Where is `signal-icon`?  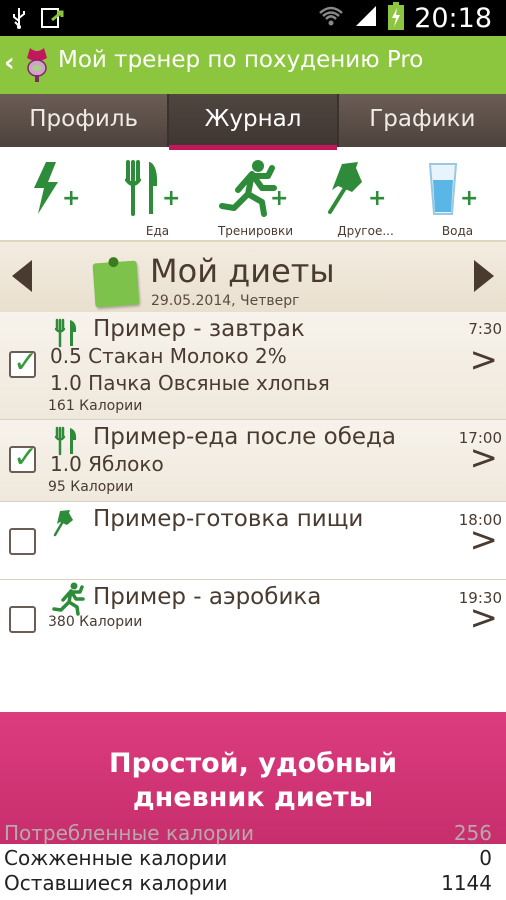
signal-icon is located at coordinates (366, 18).